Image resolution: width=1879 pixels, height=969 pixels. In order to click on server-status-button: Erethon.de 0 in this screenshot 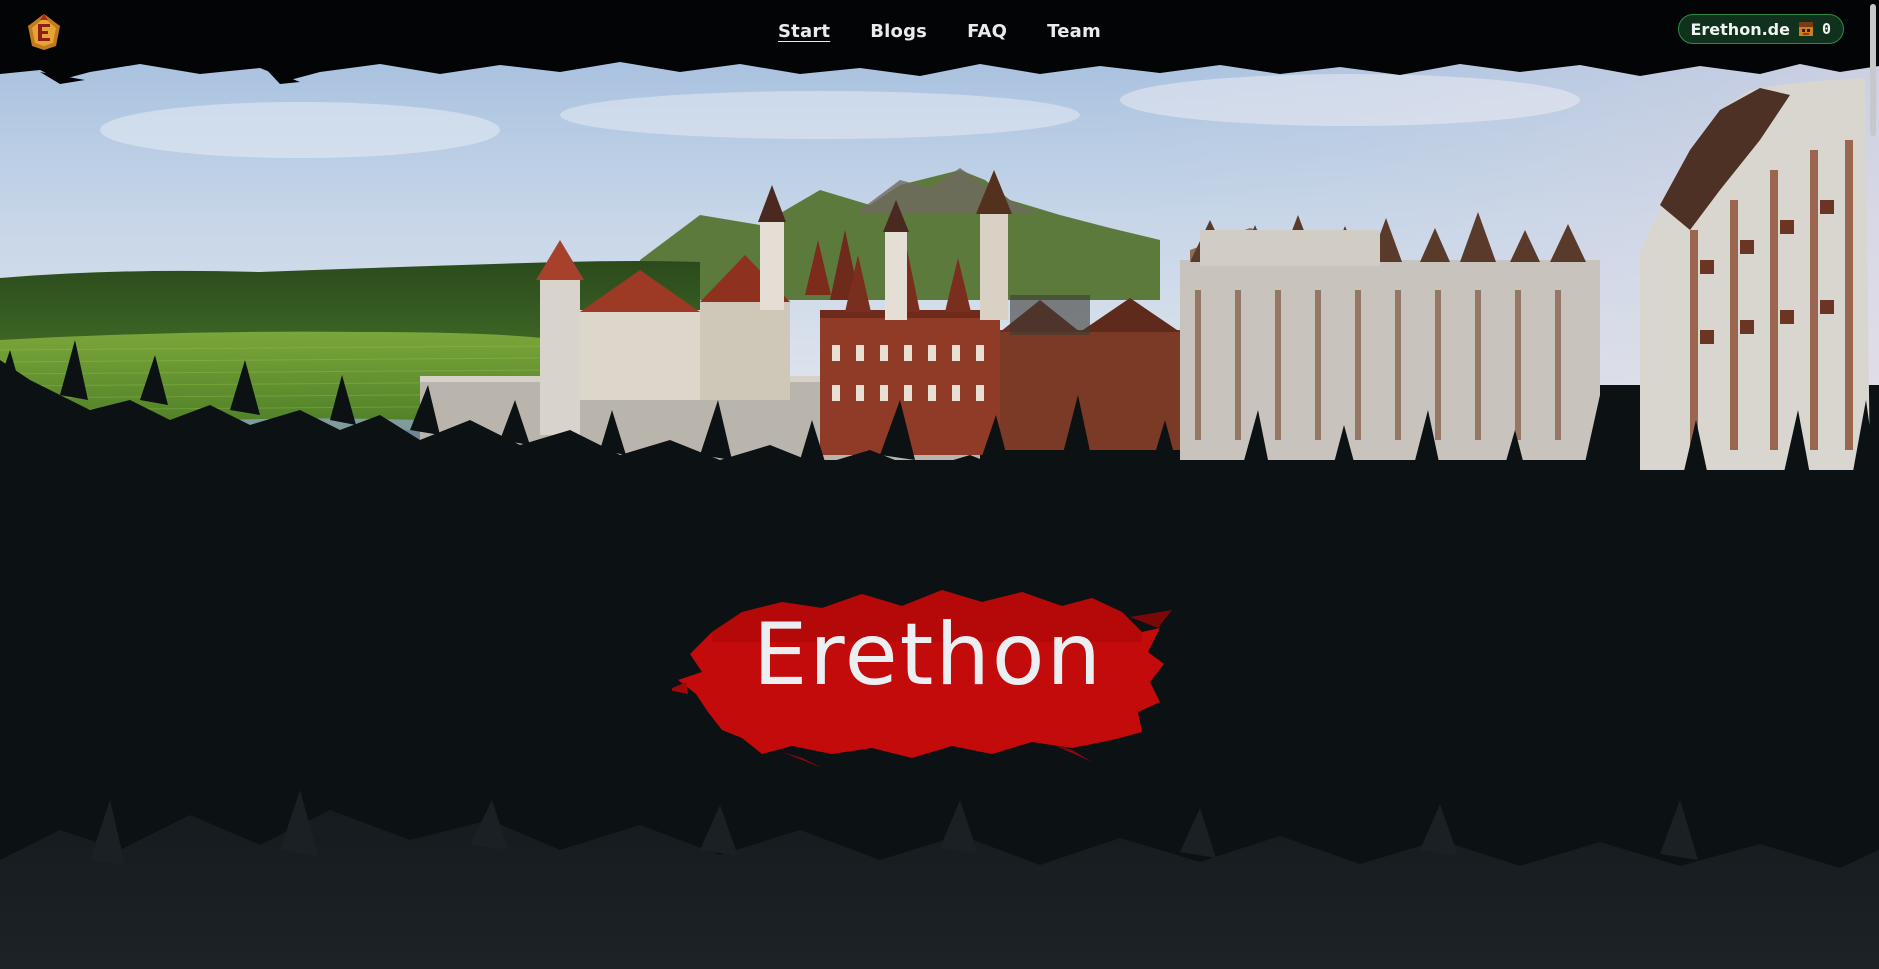, I will do `click(1761, 29)`.